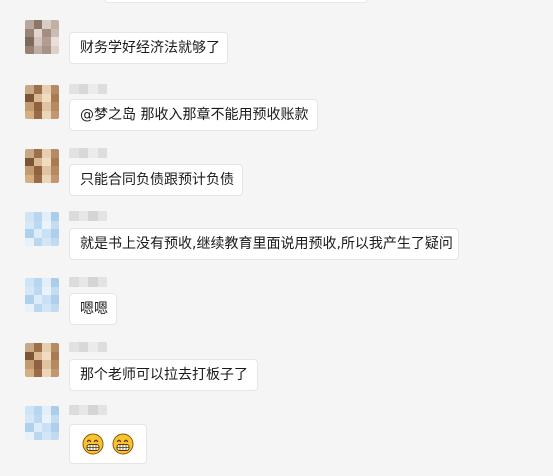 Image resolution: width=553 pixels, height=476 pixels. Describe the element at coordinates (42, 423) in the screenshot. I see `avatar` at that location.